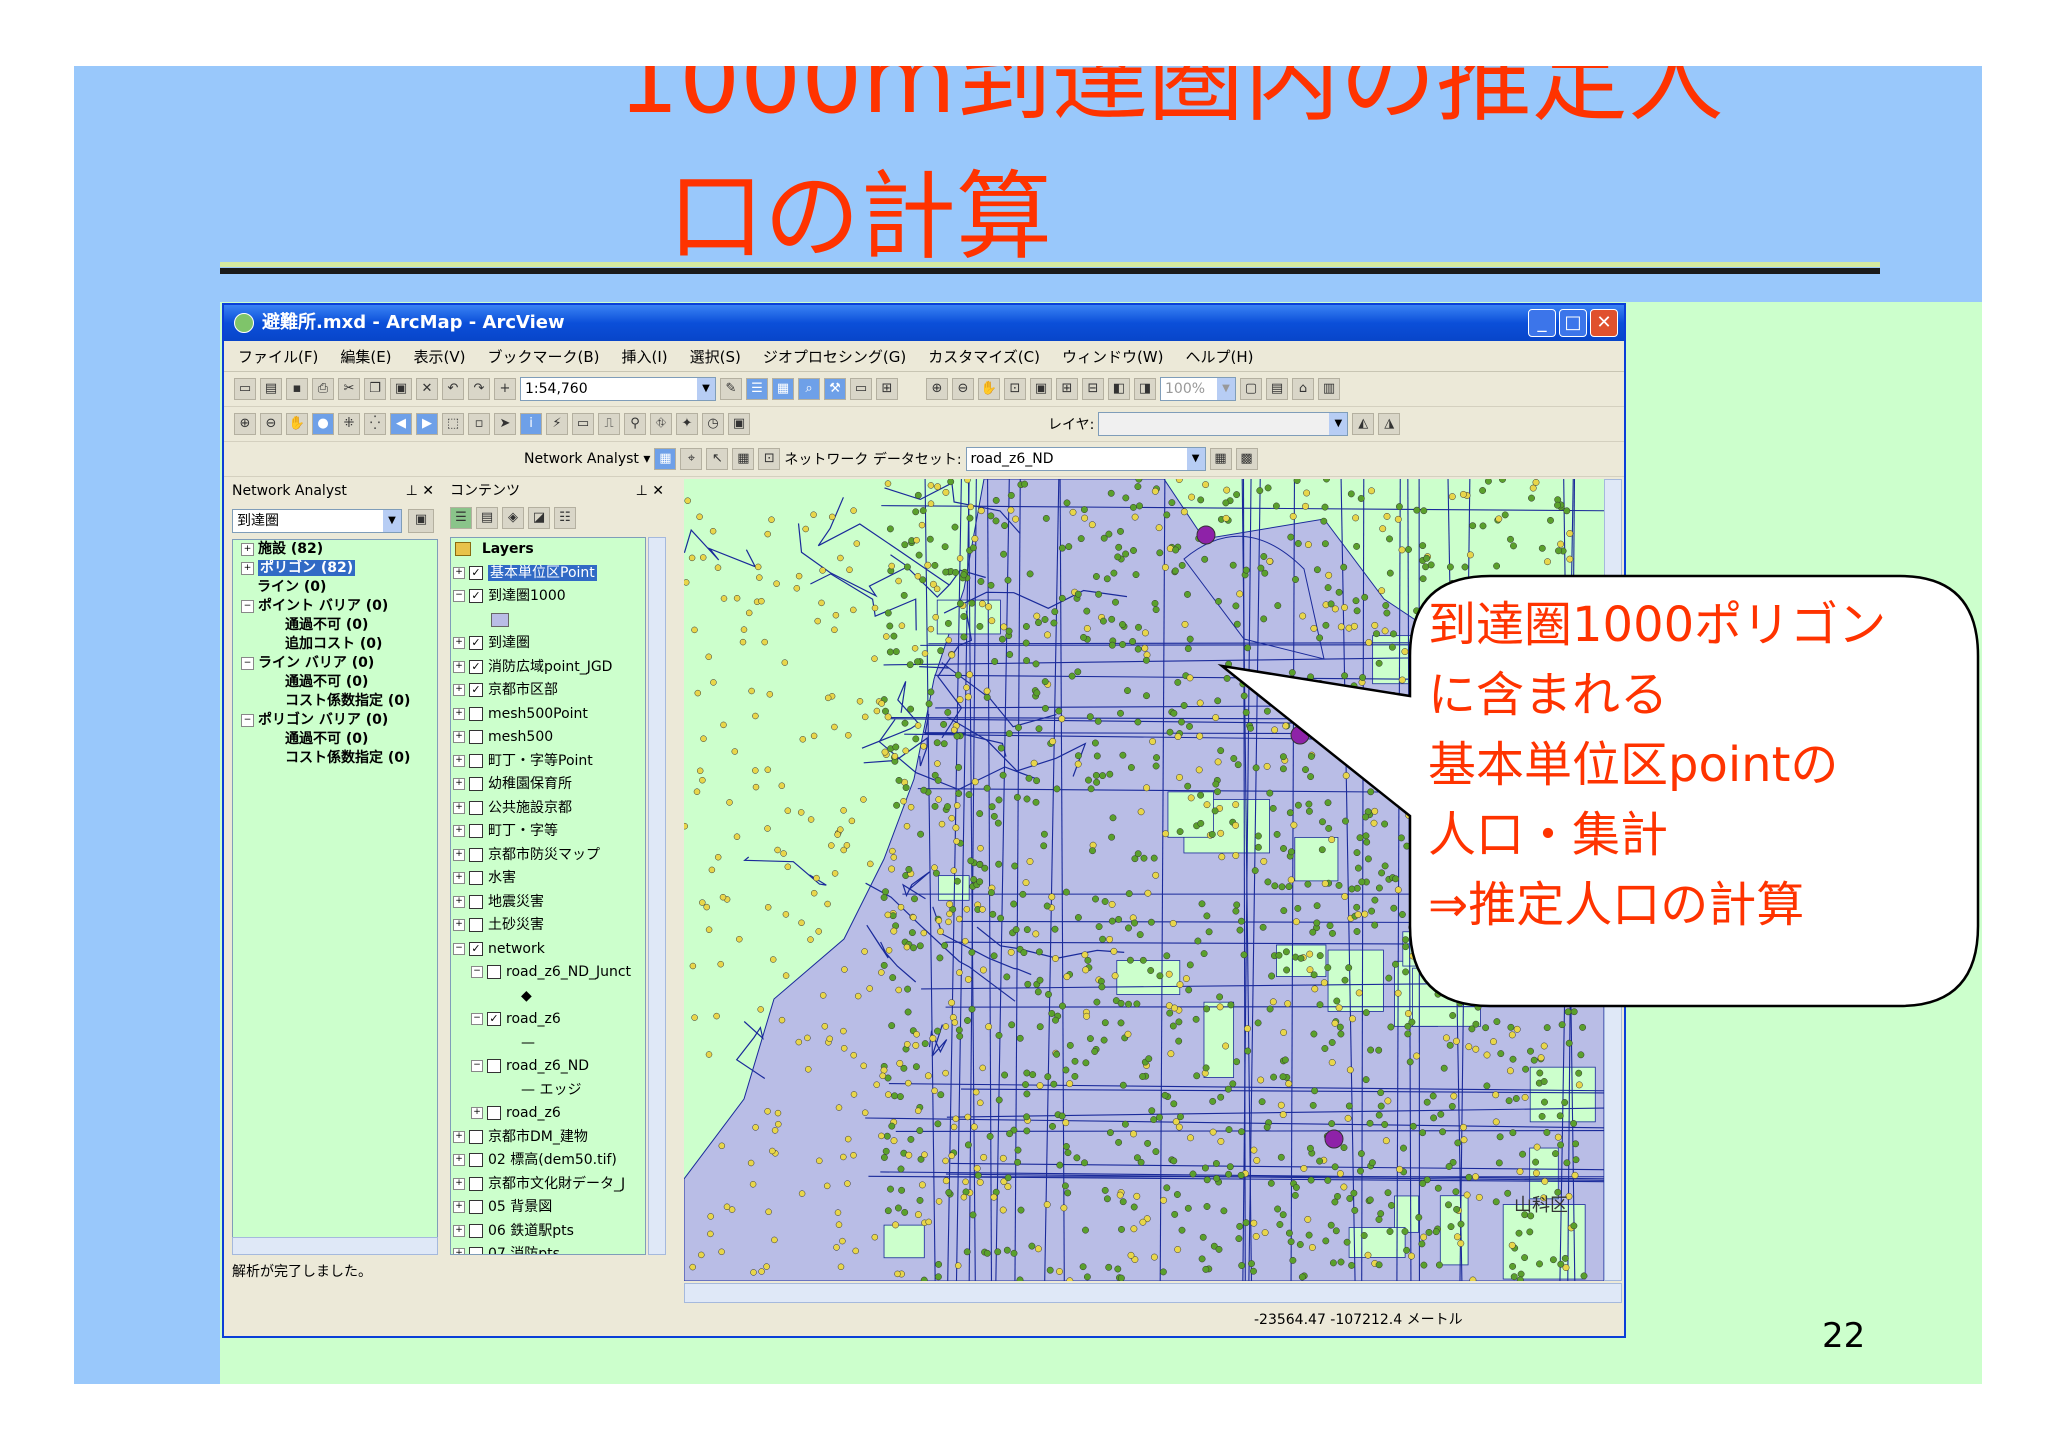 The width and height of the screenshot is (2048, 1448). What do you see at coordinates (645, 356) in the screenshot?
I see `menu-item: 挿入(I)` at bounding box center [645, 356].